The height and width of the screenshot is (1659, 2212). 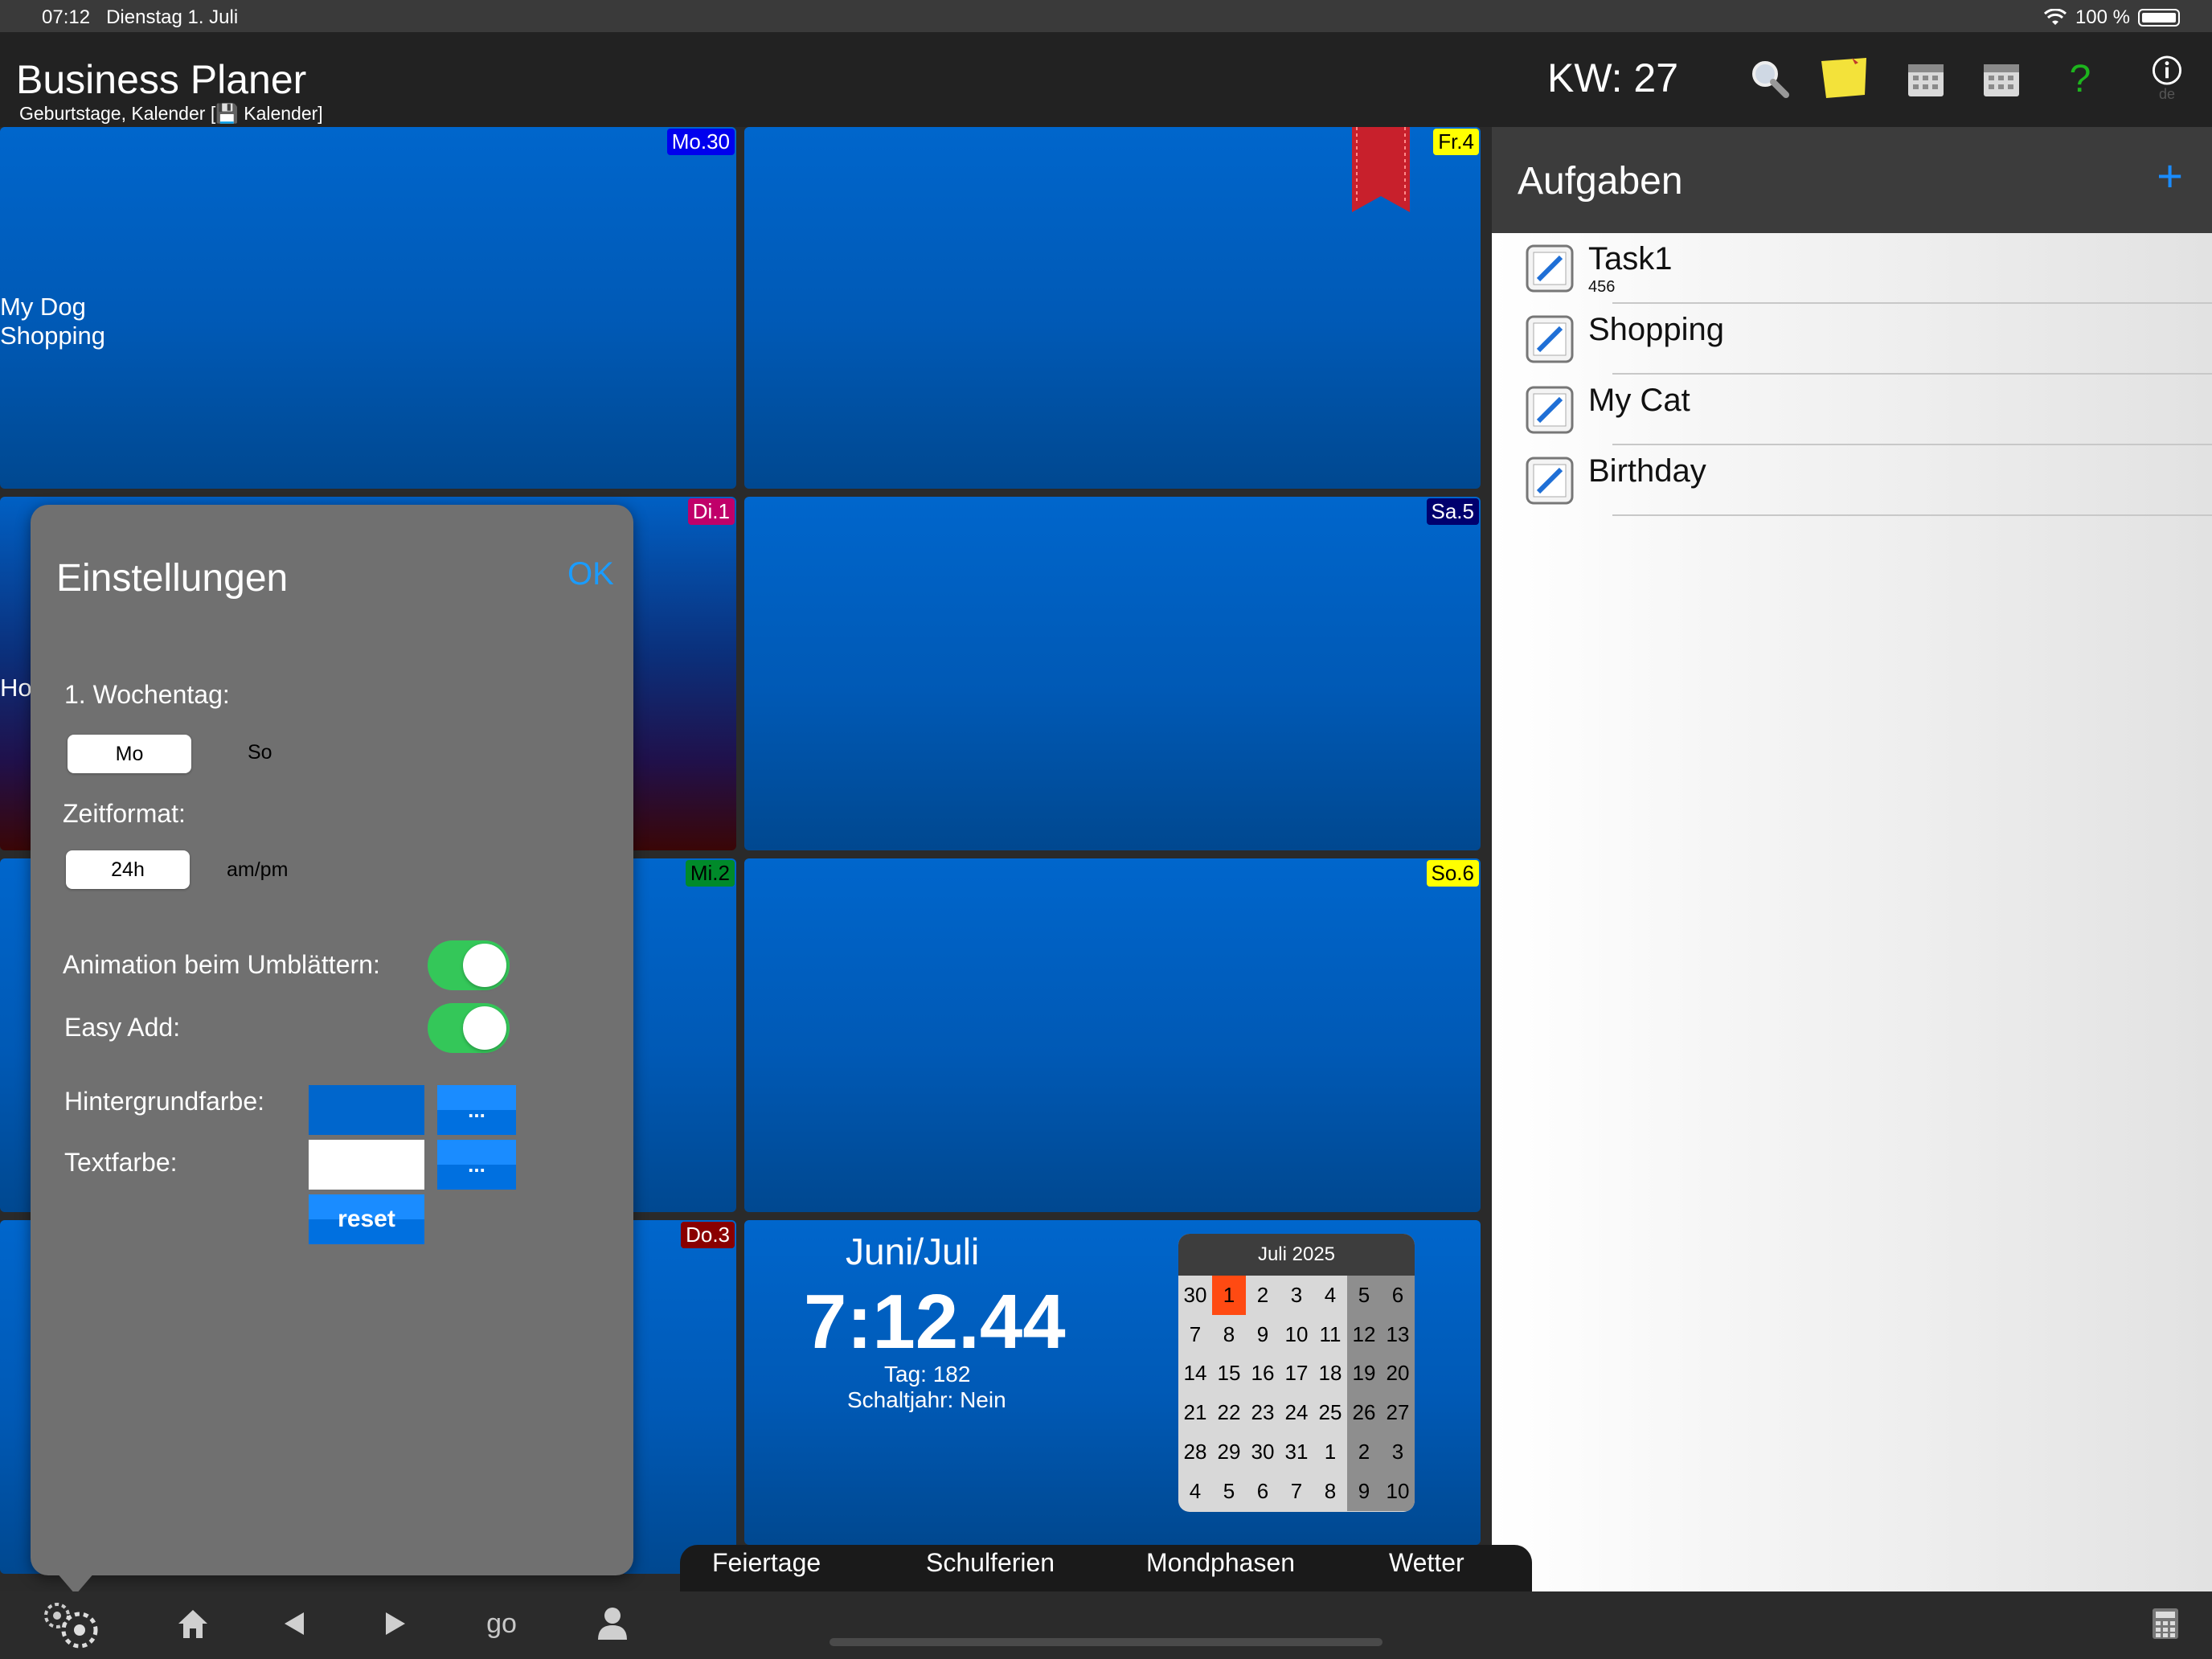 What do you see at coordinates (1195, 1412) in the screenshot?
I see `mini-calendar-day: 21` at bounding box center [1195, 1412].